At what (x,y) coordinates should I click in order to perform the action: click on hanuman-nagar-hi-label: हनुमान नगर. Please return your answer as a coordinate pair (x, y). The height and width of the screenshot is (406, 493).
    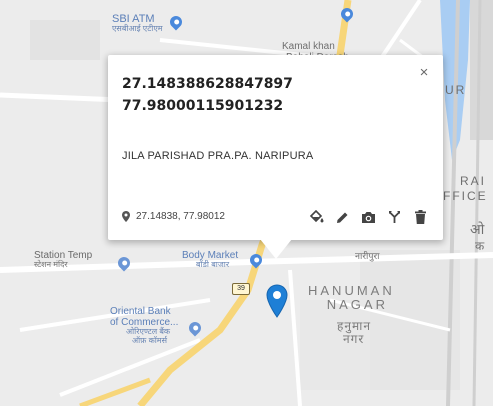
    Looking at the image, I should click on (354, 333).